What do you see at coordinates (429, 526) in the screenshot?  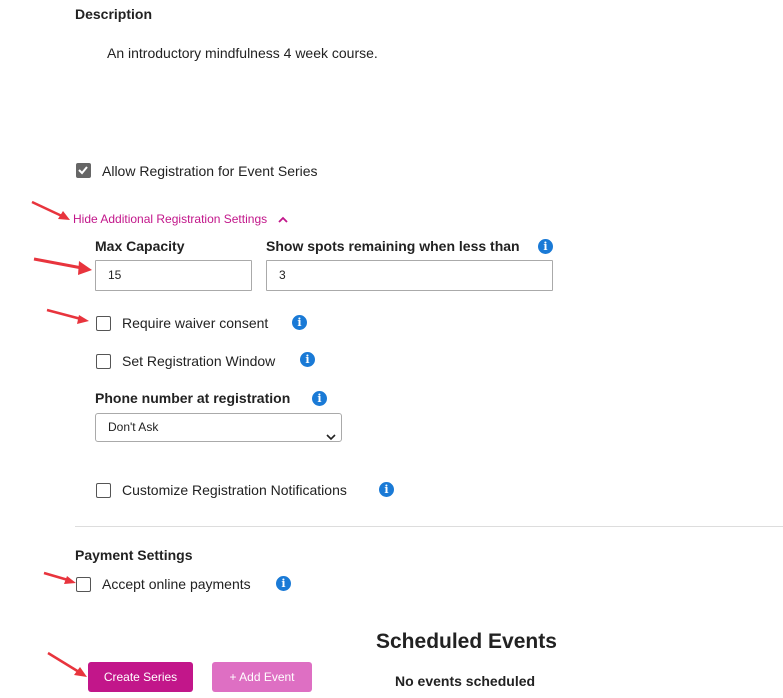 I see `section-divider` at bounding box center [429, 526].